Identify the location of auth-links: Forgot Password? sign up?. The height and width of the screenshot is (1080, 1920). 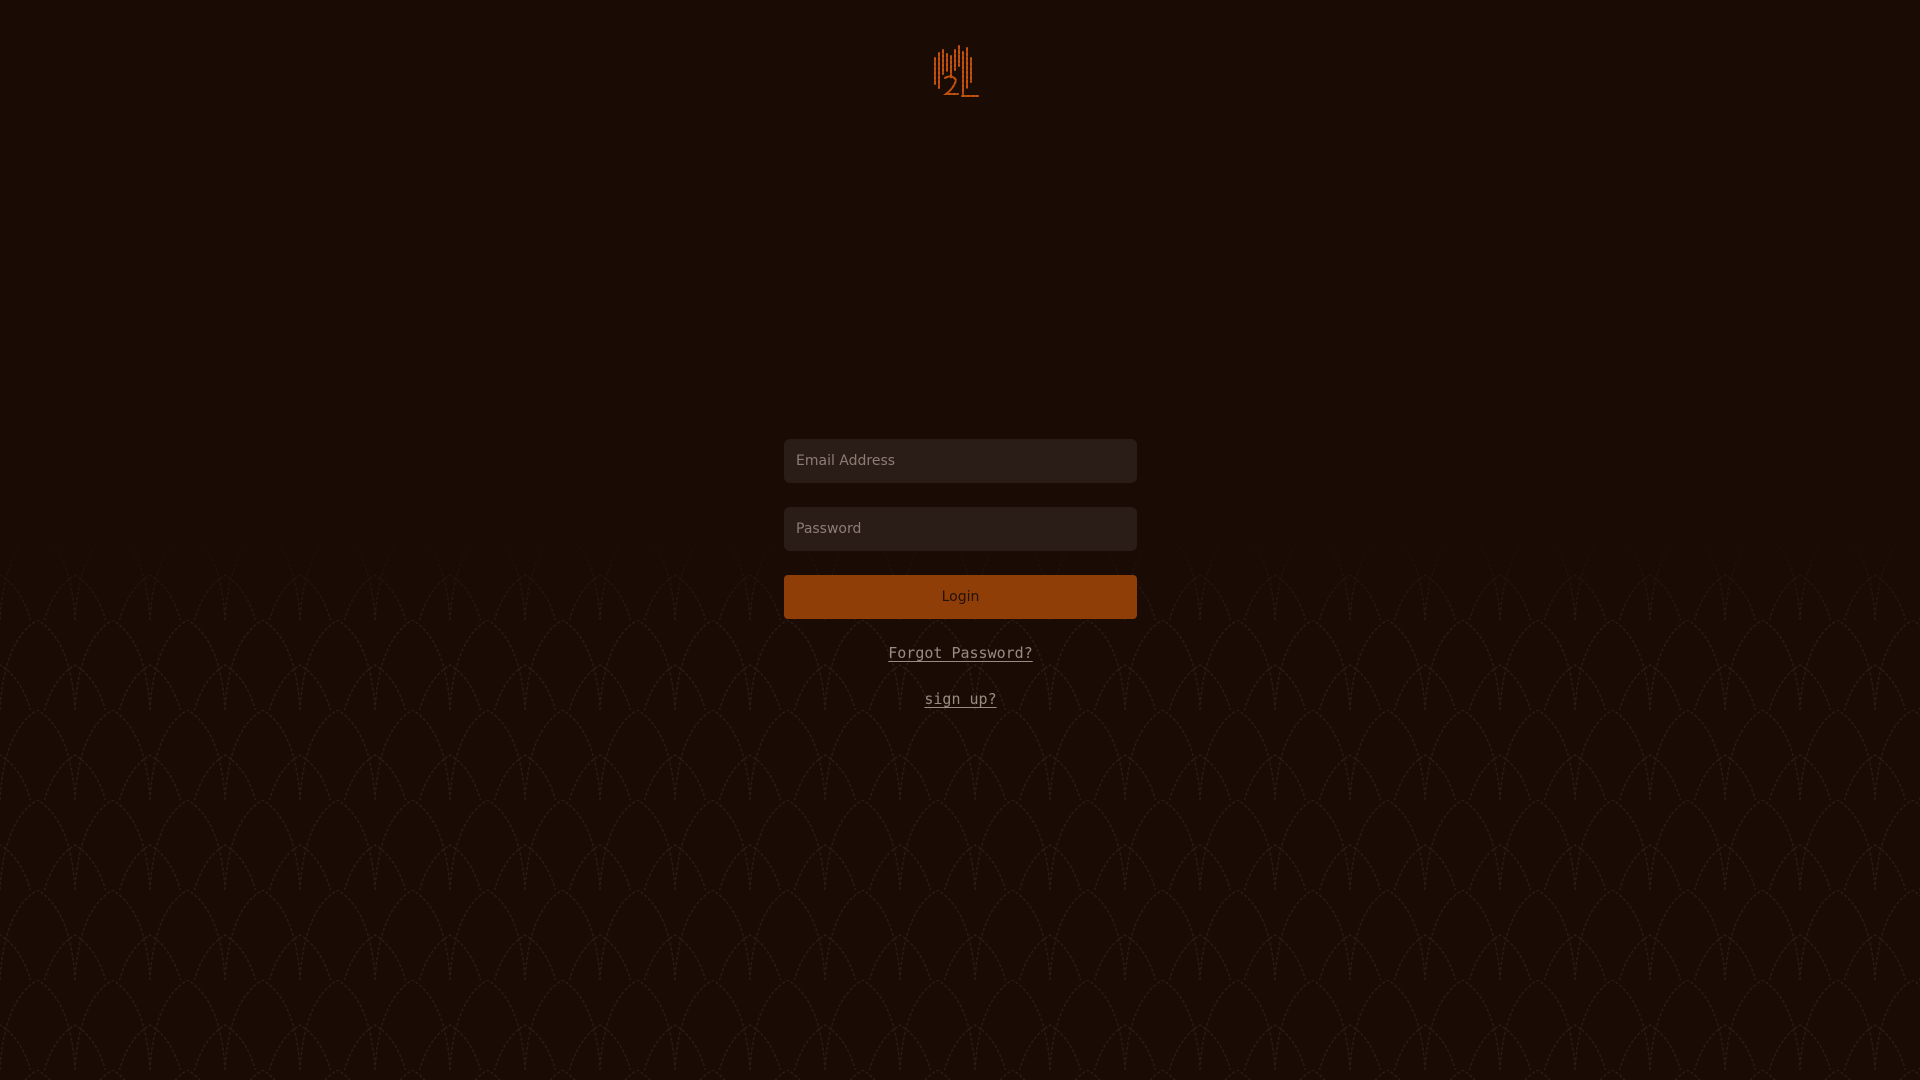
(960, 676).